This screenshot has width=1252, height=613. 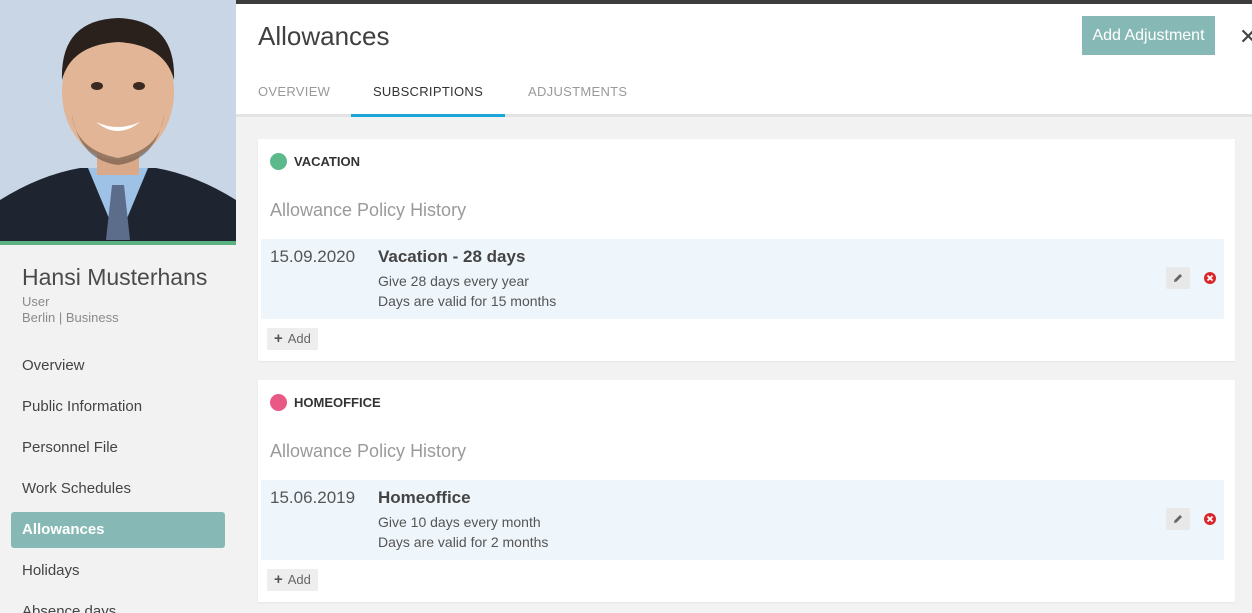 What do you see at coordinates (118, 530) in the screenshot?
I see `sidebar-item-allowances: Allowances` at bounding box center [118, 530].